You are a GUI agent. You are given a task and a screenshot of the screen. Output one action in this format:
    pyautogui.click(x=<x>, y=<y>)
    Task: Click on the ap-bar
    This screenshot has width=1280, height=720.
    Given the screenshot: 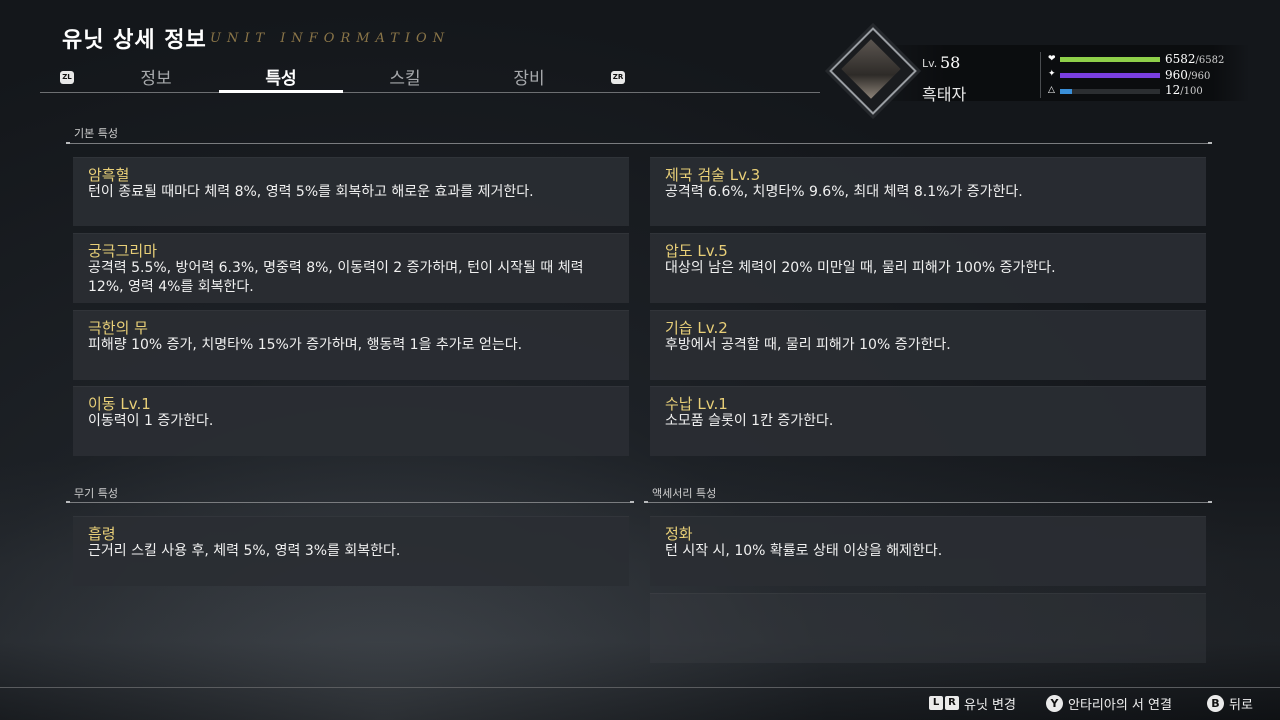 What is the action you would take?
    pyautogui.click(x=1110, y=91)
    